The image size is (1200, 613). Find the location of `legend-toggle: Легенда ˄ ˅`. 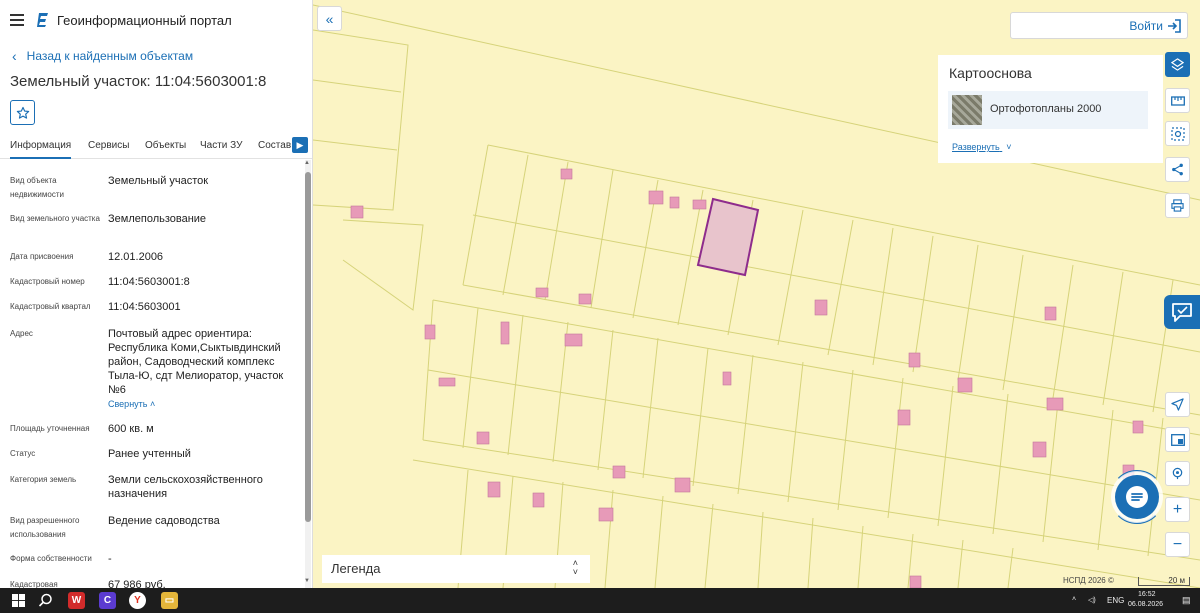

legend-toggle: Легенда ˄ ˅ is located at coordinates (456, 569).